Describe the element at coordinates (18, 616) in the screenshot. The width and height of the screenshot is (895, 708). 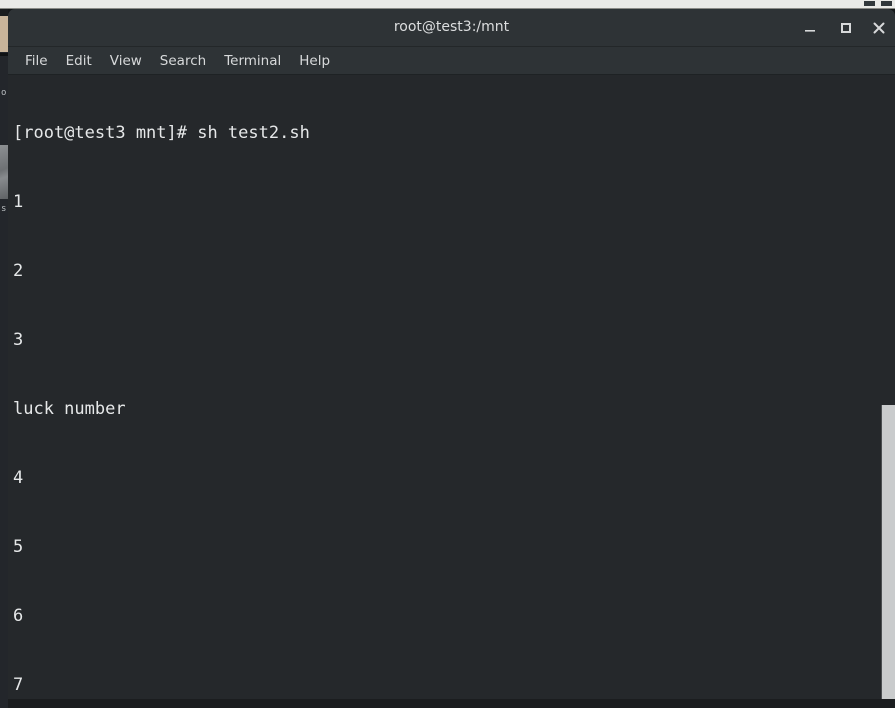
I see `terminal-line: 6` at that location.